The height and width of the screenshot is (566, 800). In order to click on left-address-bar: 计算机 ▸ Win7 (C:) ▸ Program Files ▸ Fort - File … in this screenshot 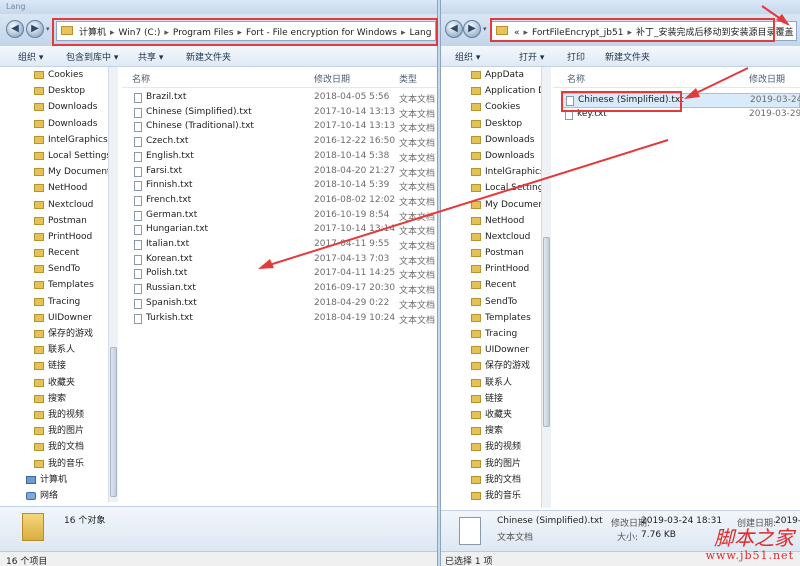, I will do `click(246, 31)`.